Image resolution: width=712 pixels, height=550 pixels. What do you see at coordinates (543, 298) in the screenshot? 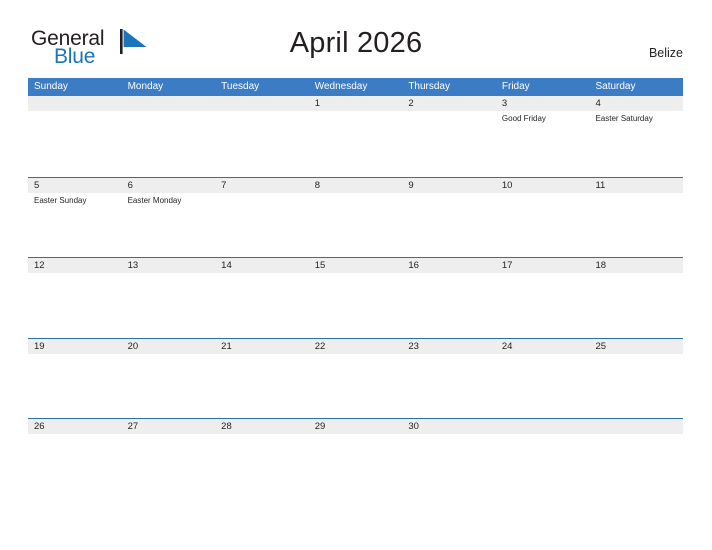
I see `calendar-day-cell: 17` at bounding box center [543, 298].